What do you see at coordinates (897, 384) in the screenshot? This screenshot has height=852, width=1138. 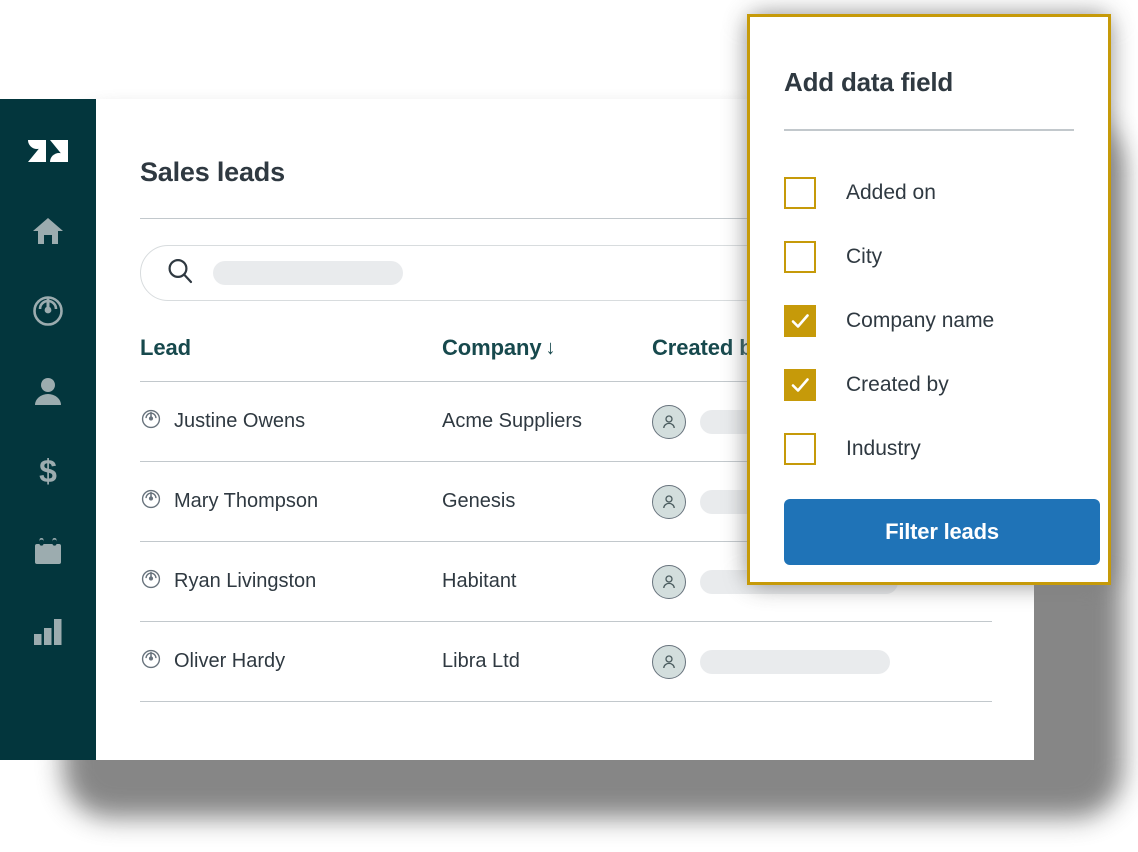 I see `option-label: Created by` at bounding box center [897, 384].